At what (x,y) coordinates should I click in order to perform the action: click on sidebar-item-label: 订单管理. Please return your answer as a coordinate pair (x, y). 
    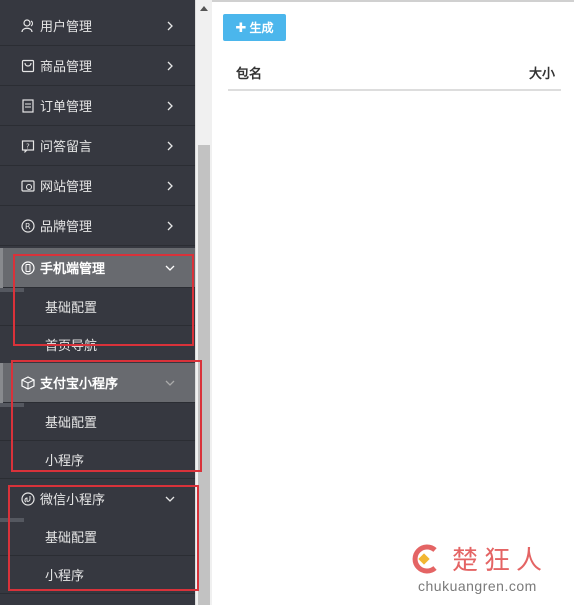
    Looking at the image, I should click on (66, 106).